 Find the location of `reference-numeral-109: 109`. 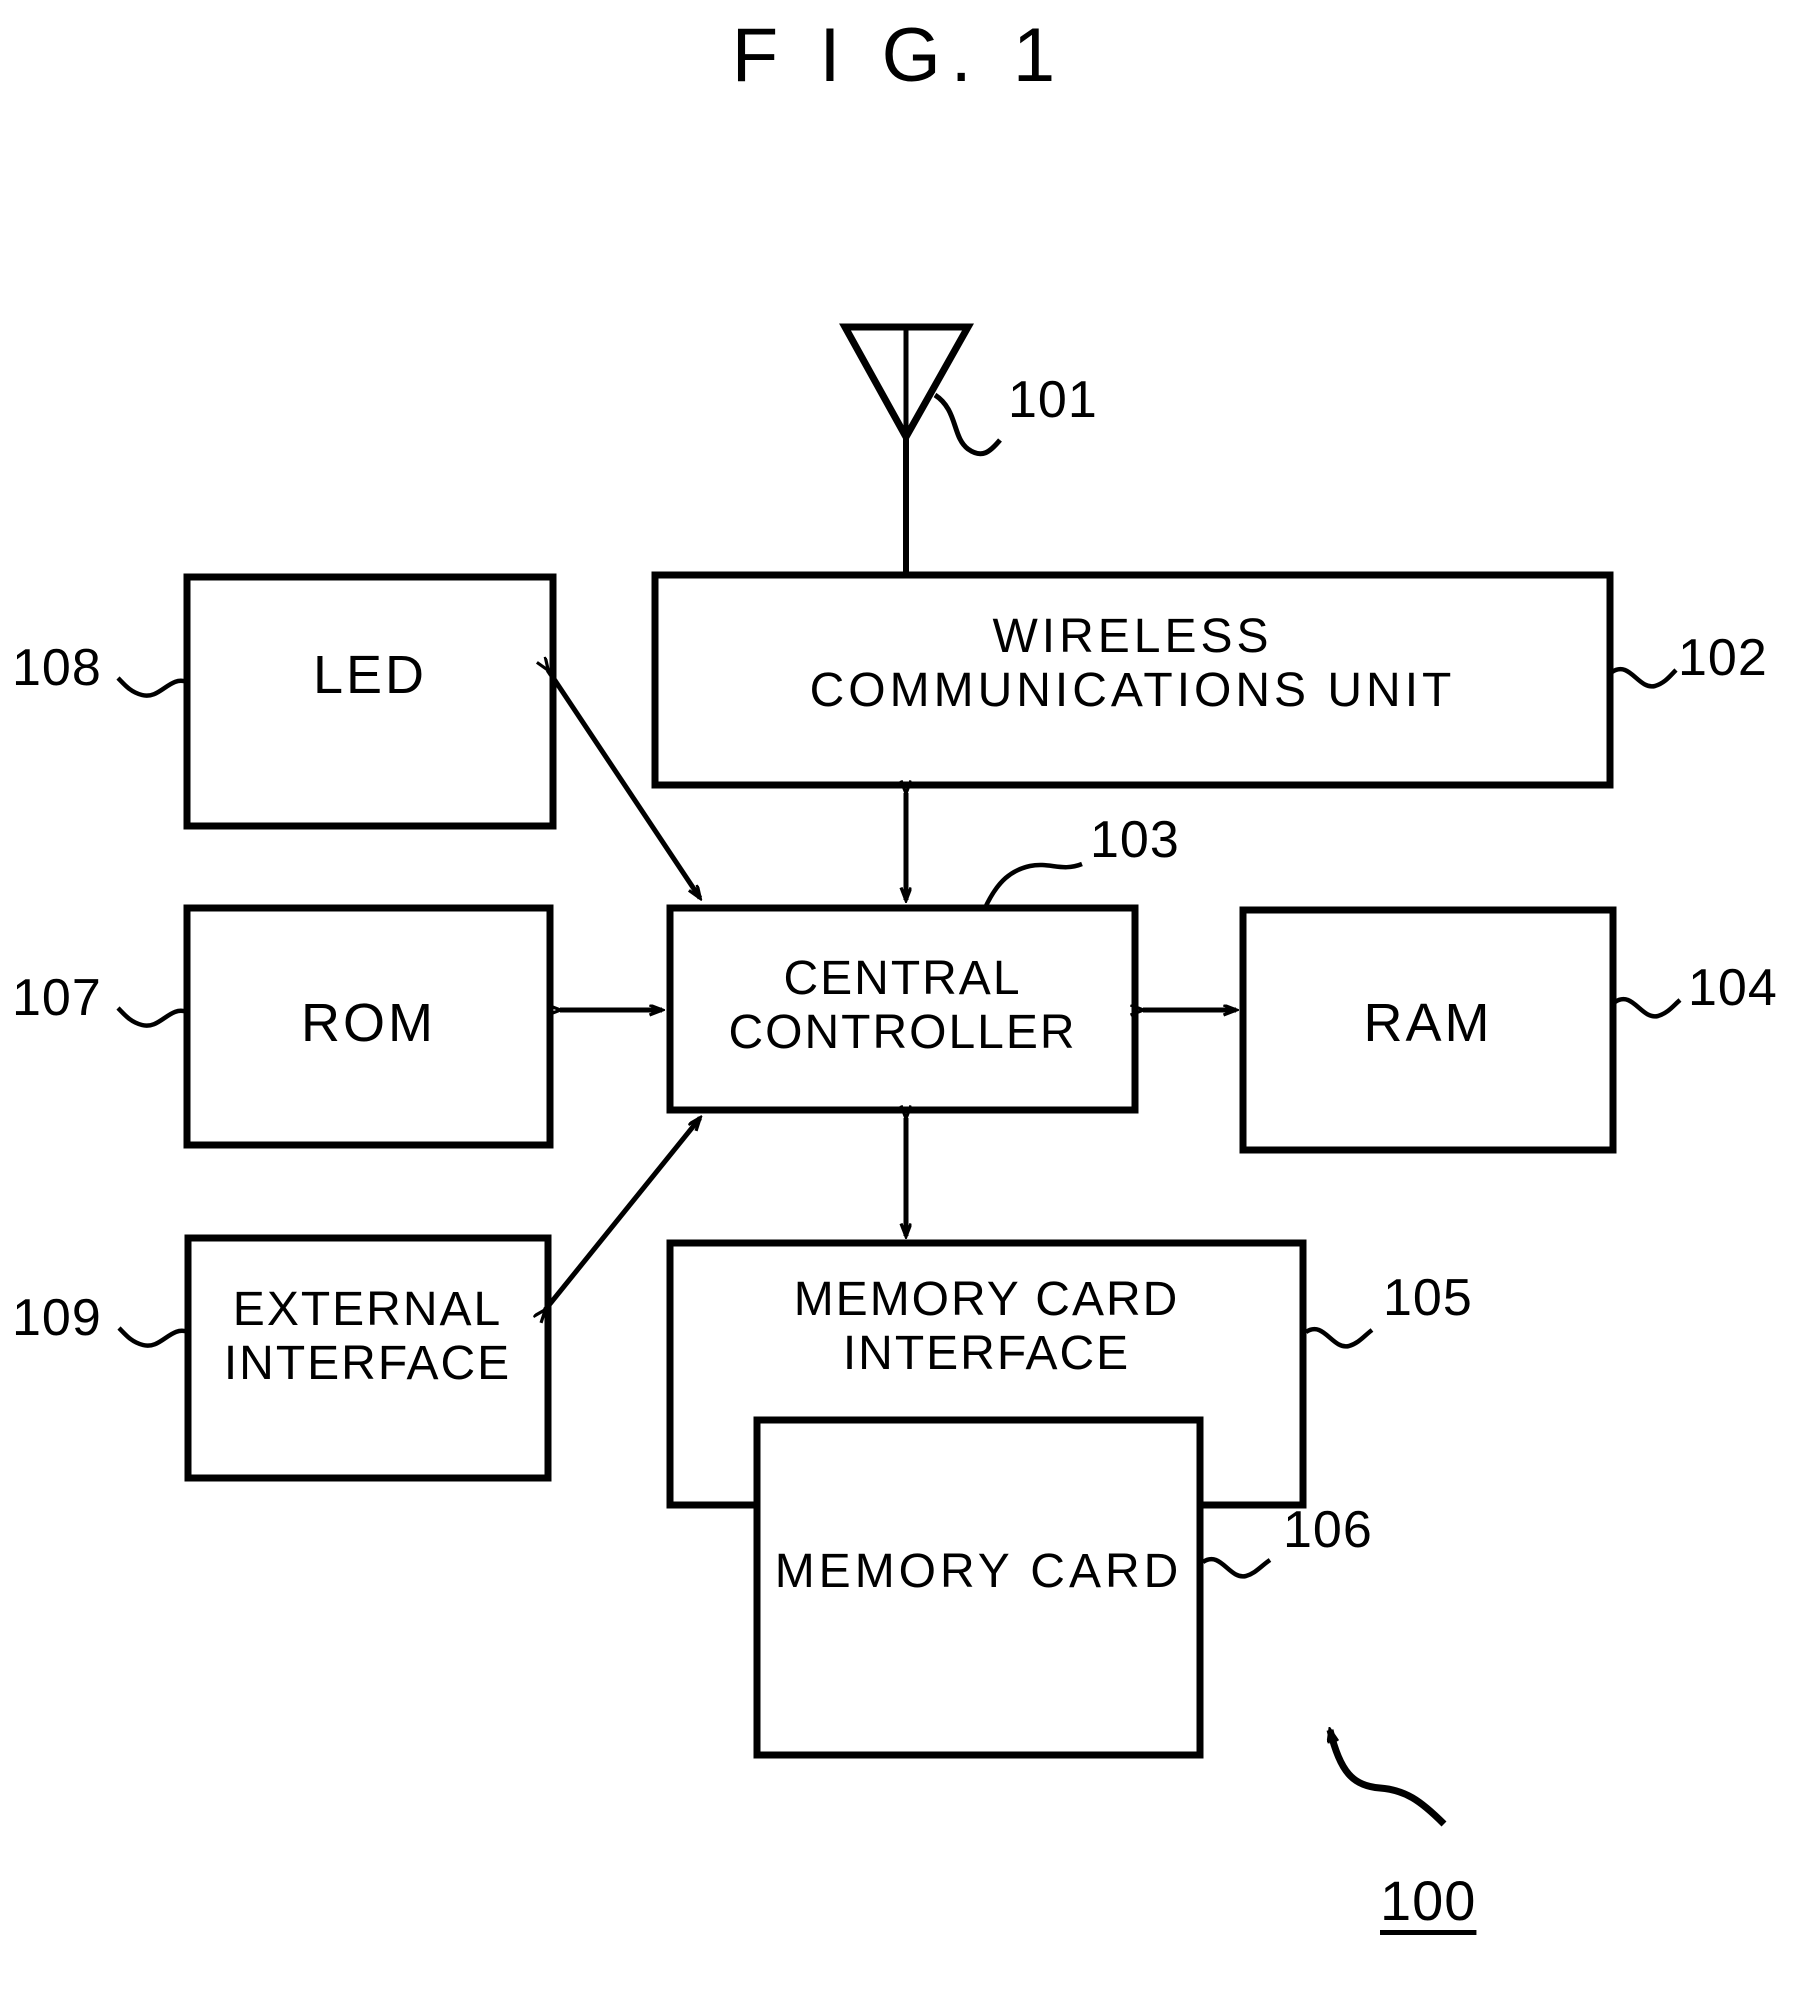

reference-numeral-109: 109 is located at coordinates (57, 1318).